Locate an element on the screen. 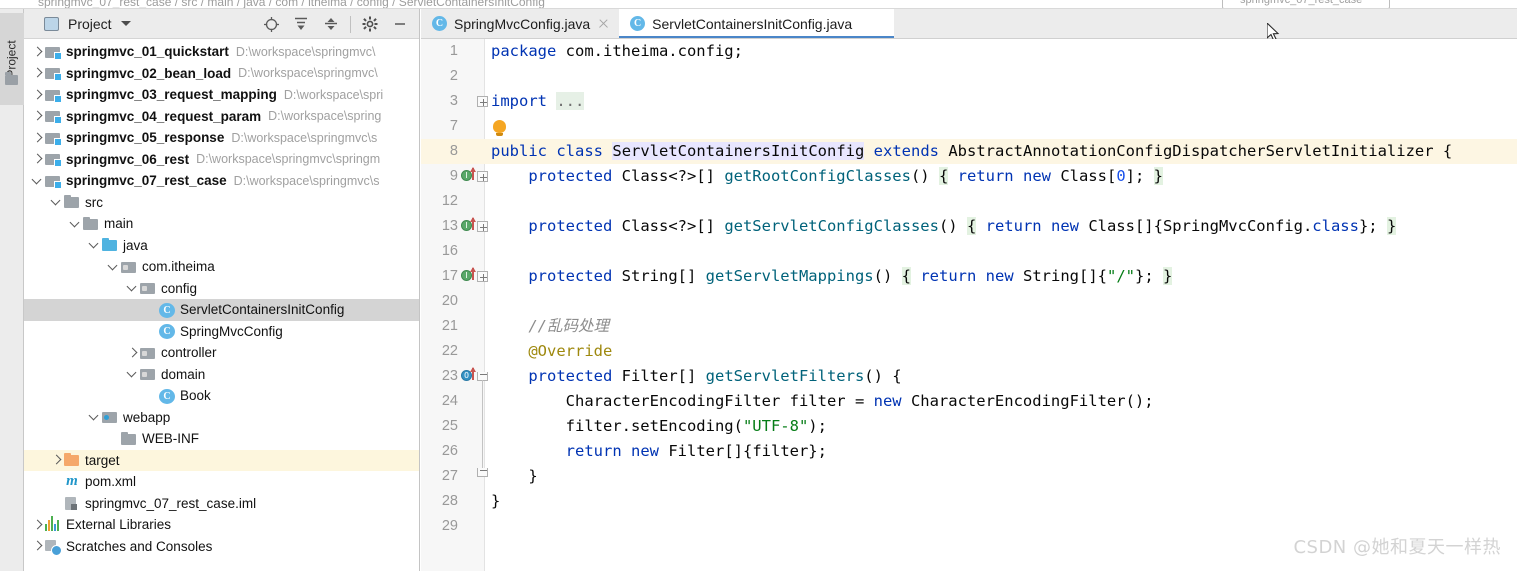 The width and height of the screenshot is (1517, 571). tree-node-servletcontainersinitconfig: C ServletContainersInitConfig is located at coordinates (221, 310).